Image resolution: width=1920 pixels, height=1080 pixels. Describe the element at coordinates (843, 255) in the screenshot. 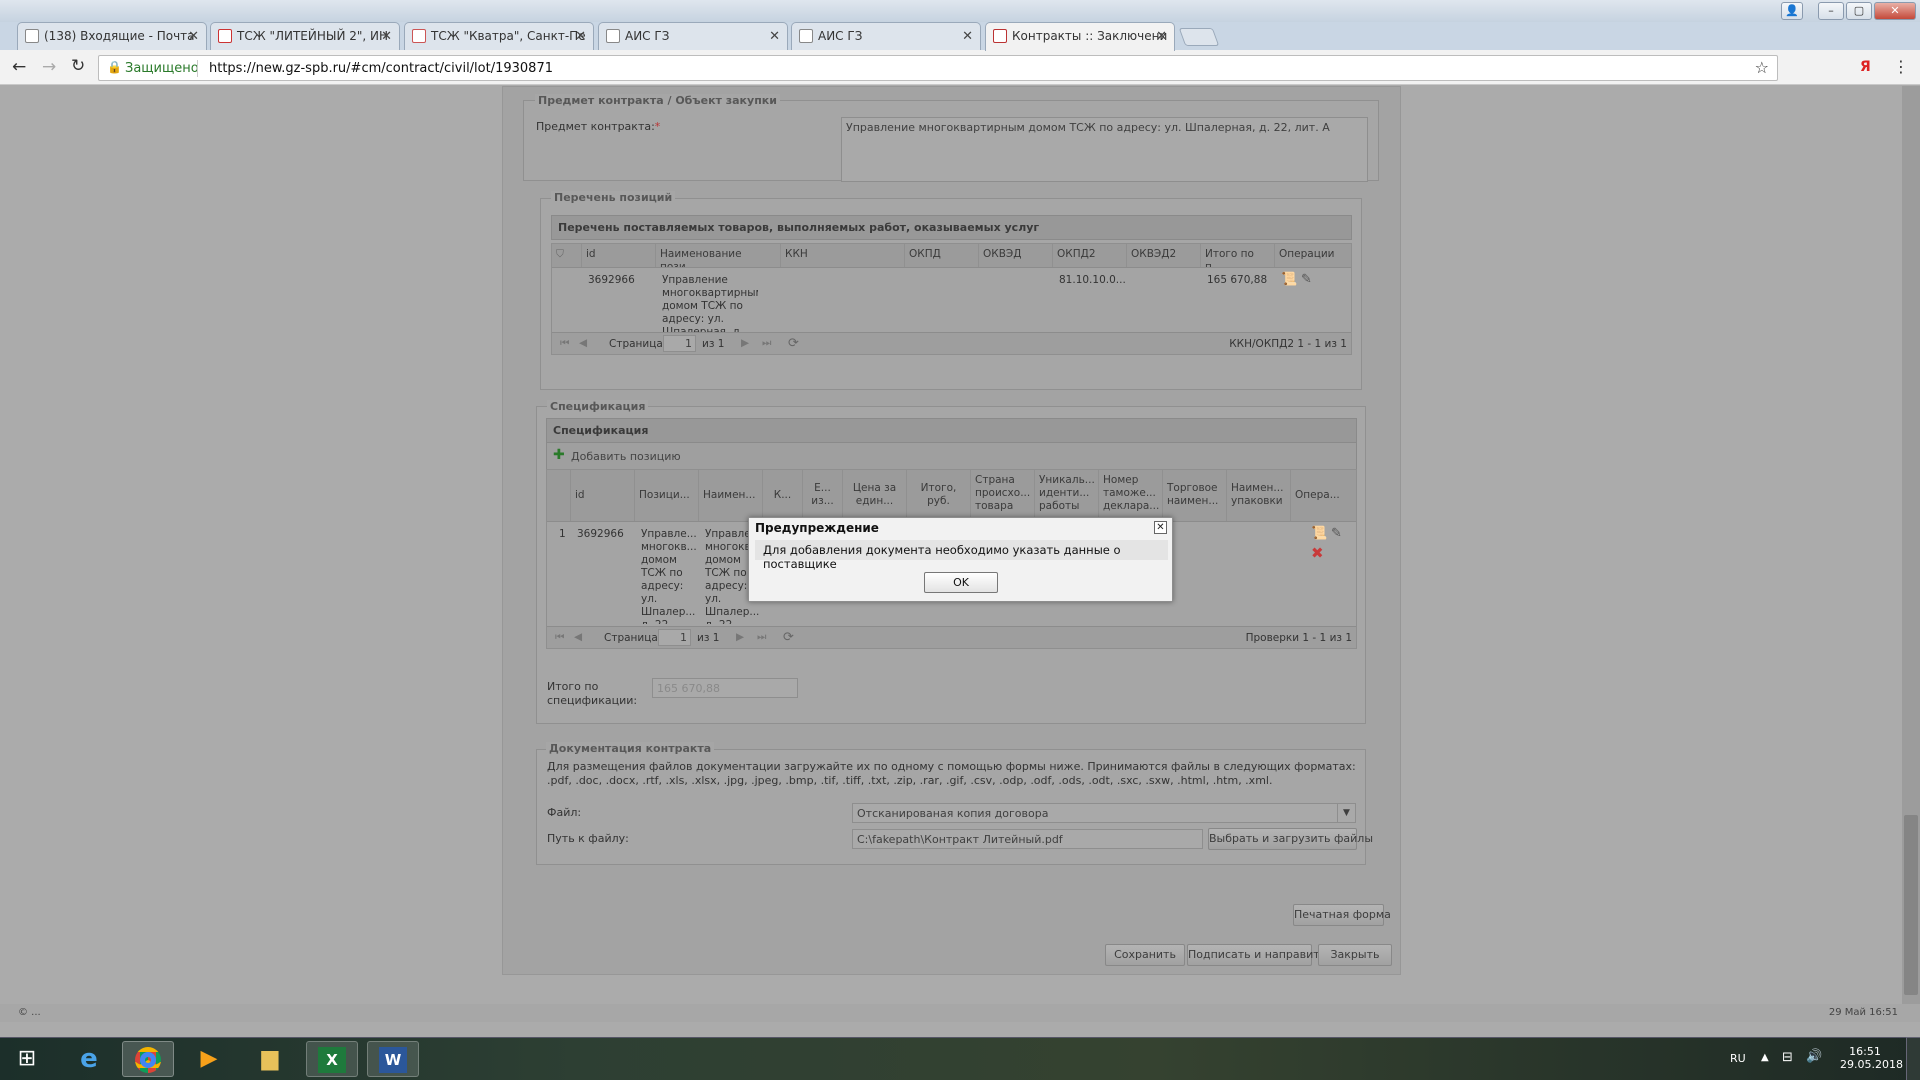

I see `col-kkn: ККН` at that location.